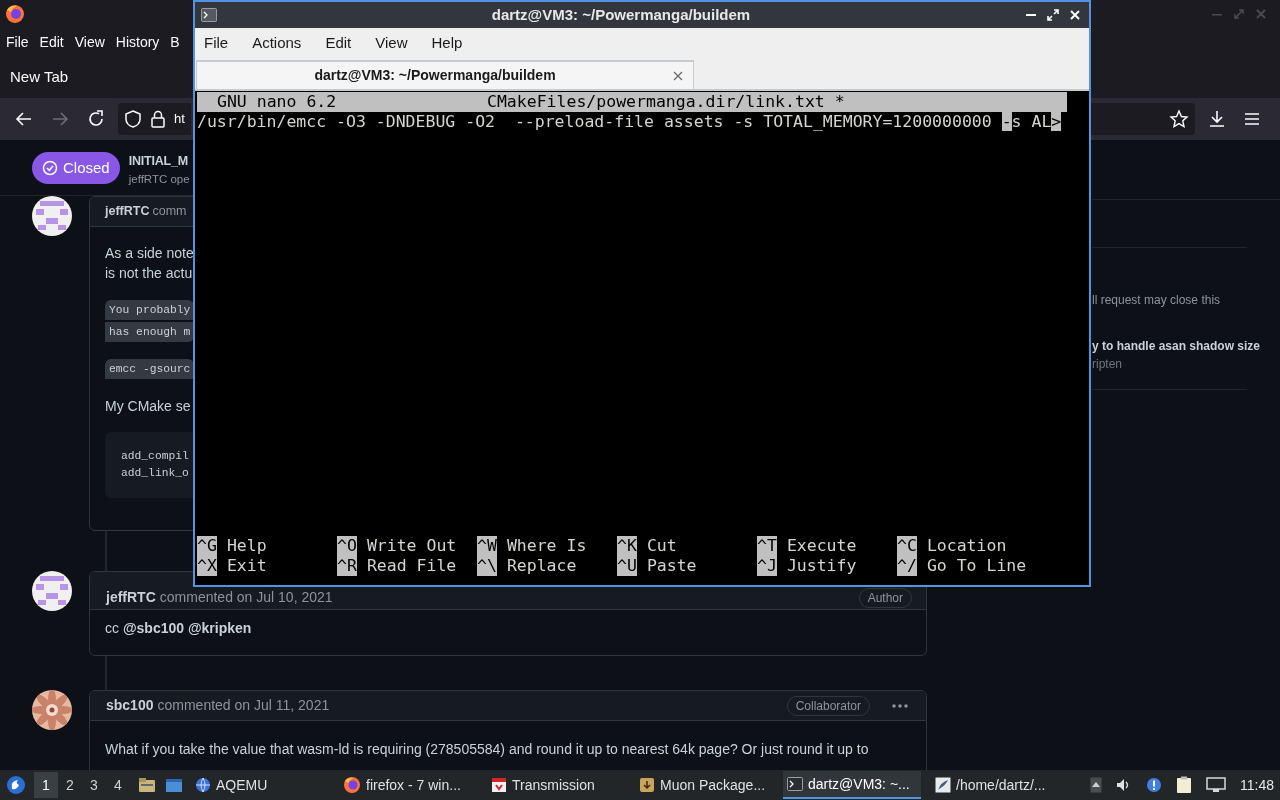 The image size is (1280, 800). Describe the element at coordinates (943, 785) in the screenshot. I see `quill-icon` at that location.